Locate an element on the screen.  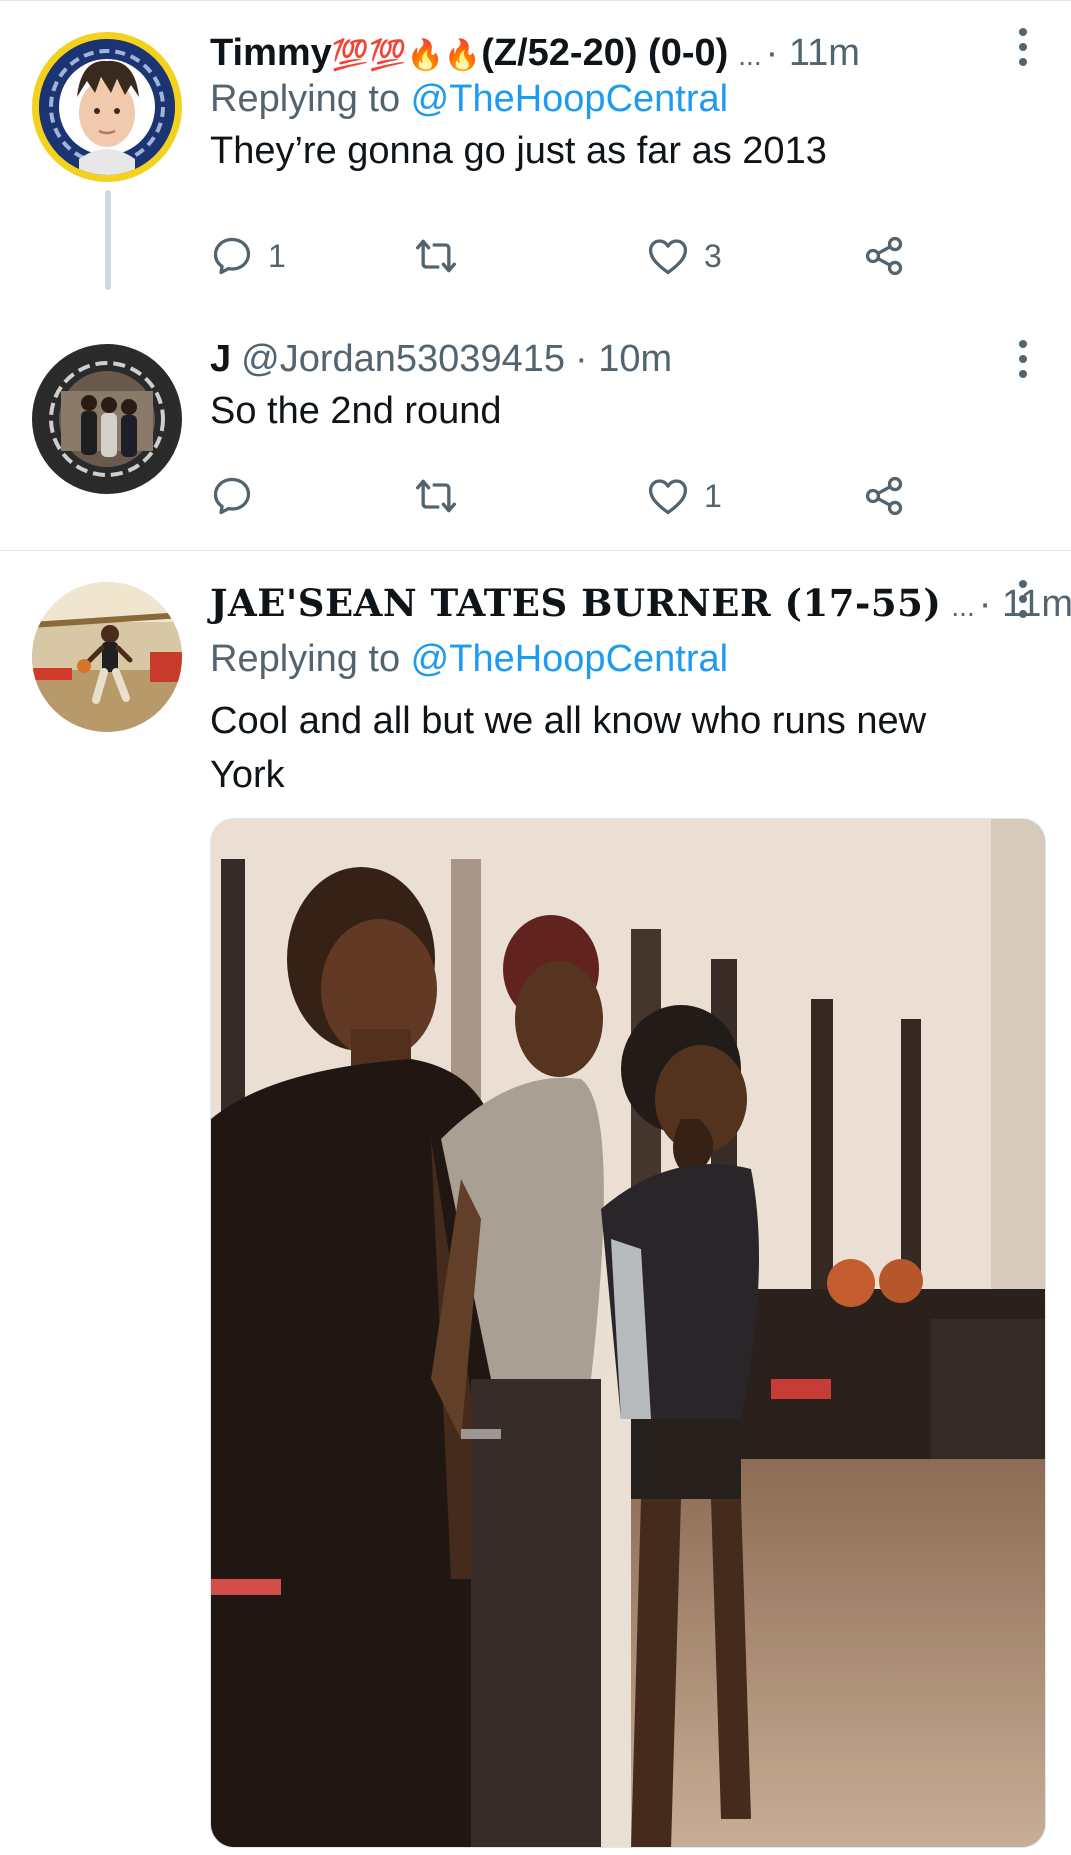
avatar-jaesean is located at coordinates (107, 657).